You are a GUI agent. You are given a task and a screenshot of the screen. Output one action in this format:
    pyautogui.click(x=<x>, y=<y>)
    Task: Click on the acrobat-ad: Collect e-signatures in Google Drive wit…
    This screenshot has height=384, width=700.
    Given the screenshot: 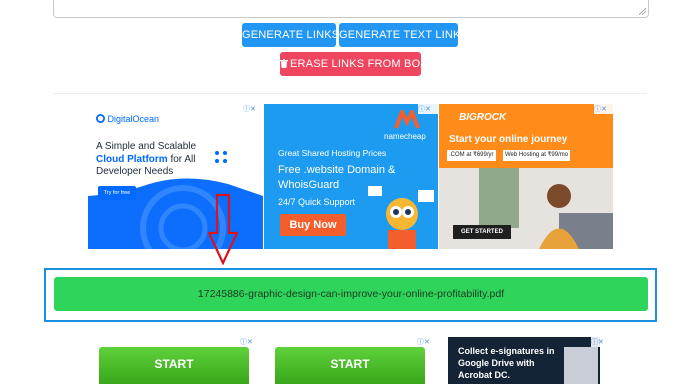 What is the action you would take?
    pyautogui.click(x=524, y=360)
    